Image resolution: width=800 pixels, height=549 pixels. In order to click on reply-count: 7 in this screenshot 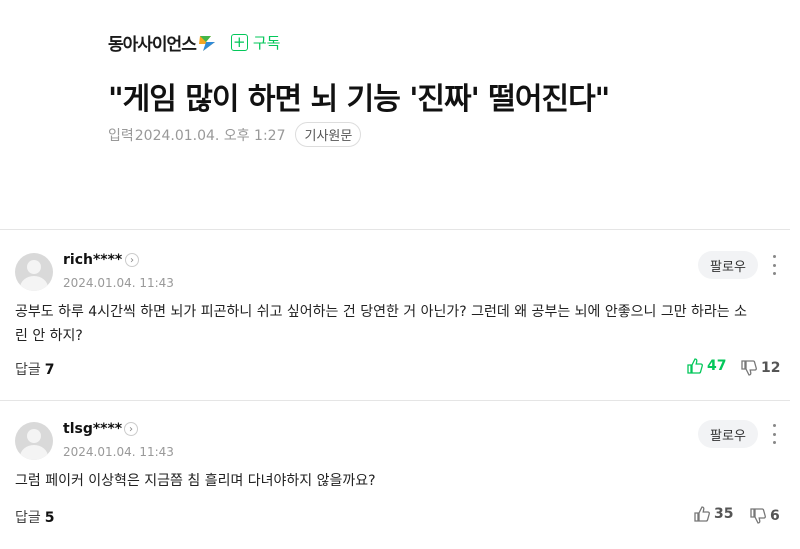, I will do `click(49, 370)`.